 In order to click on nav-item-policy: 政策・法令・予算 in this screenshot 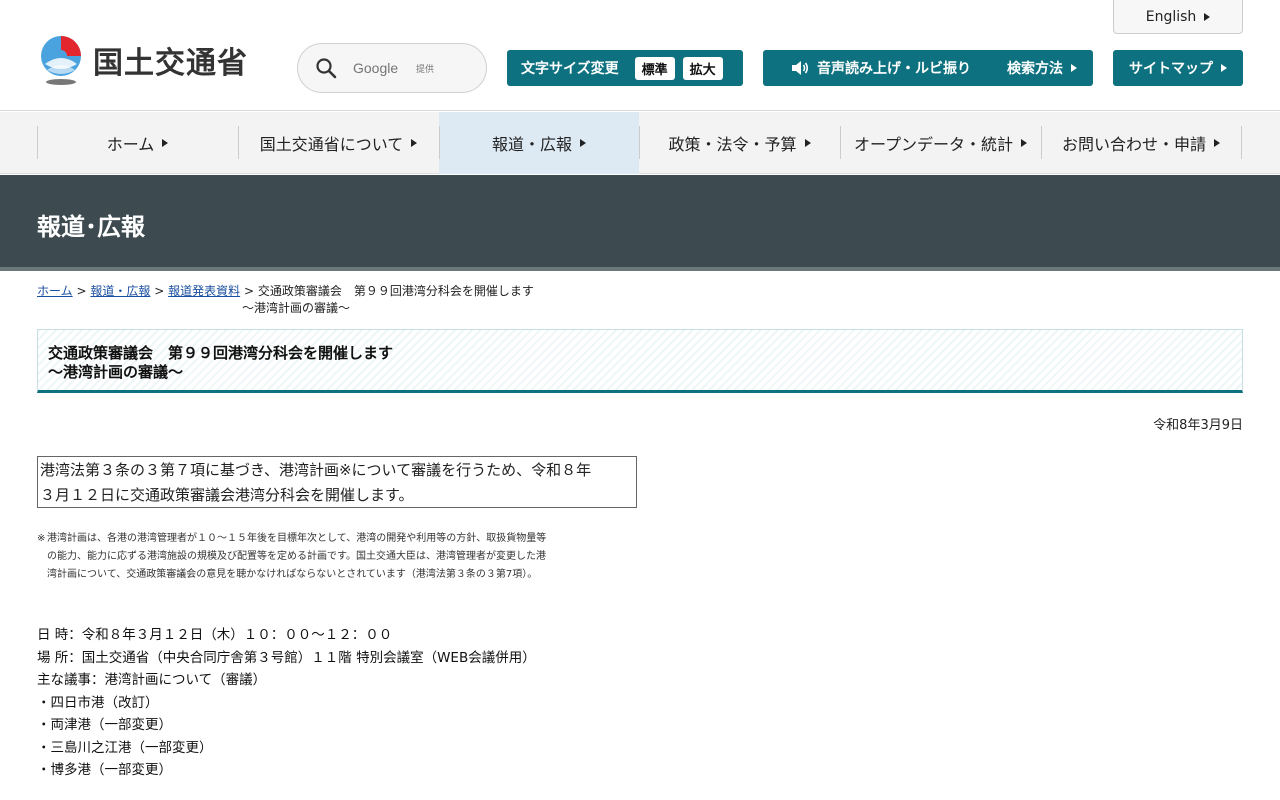, I will do `click(739, 143)`.